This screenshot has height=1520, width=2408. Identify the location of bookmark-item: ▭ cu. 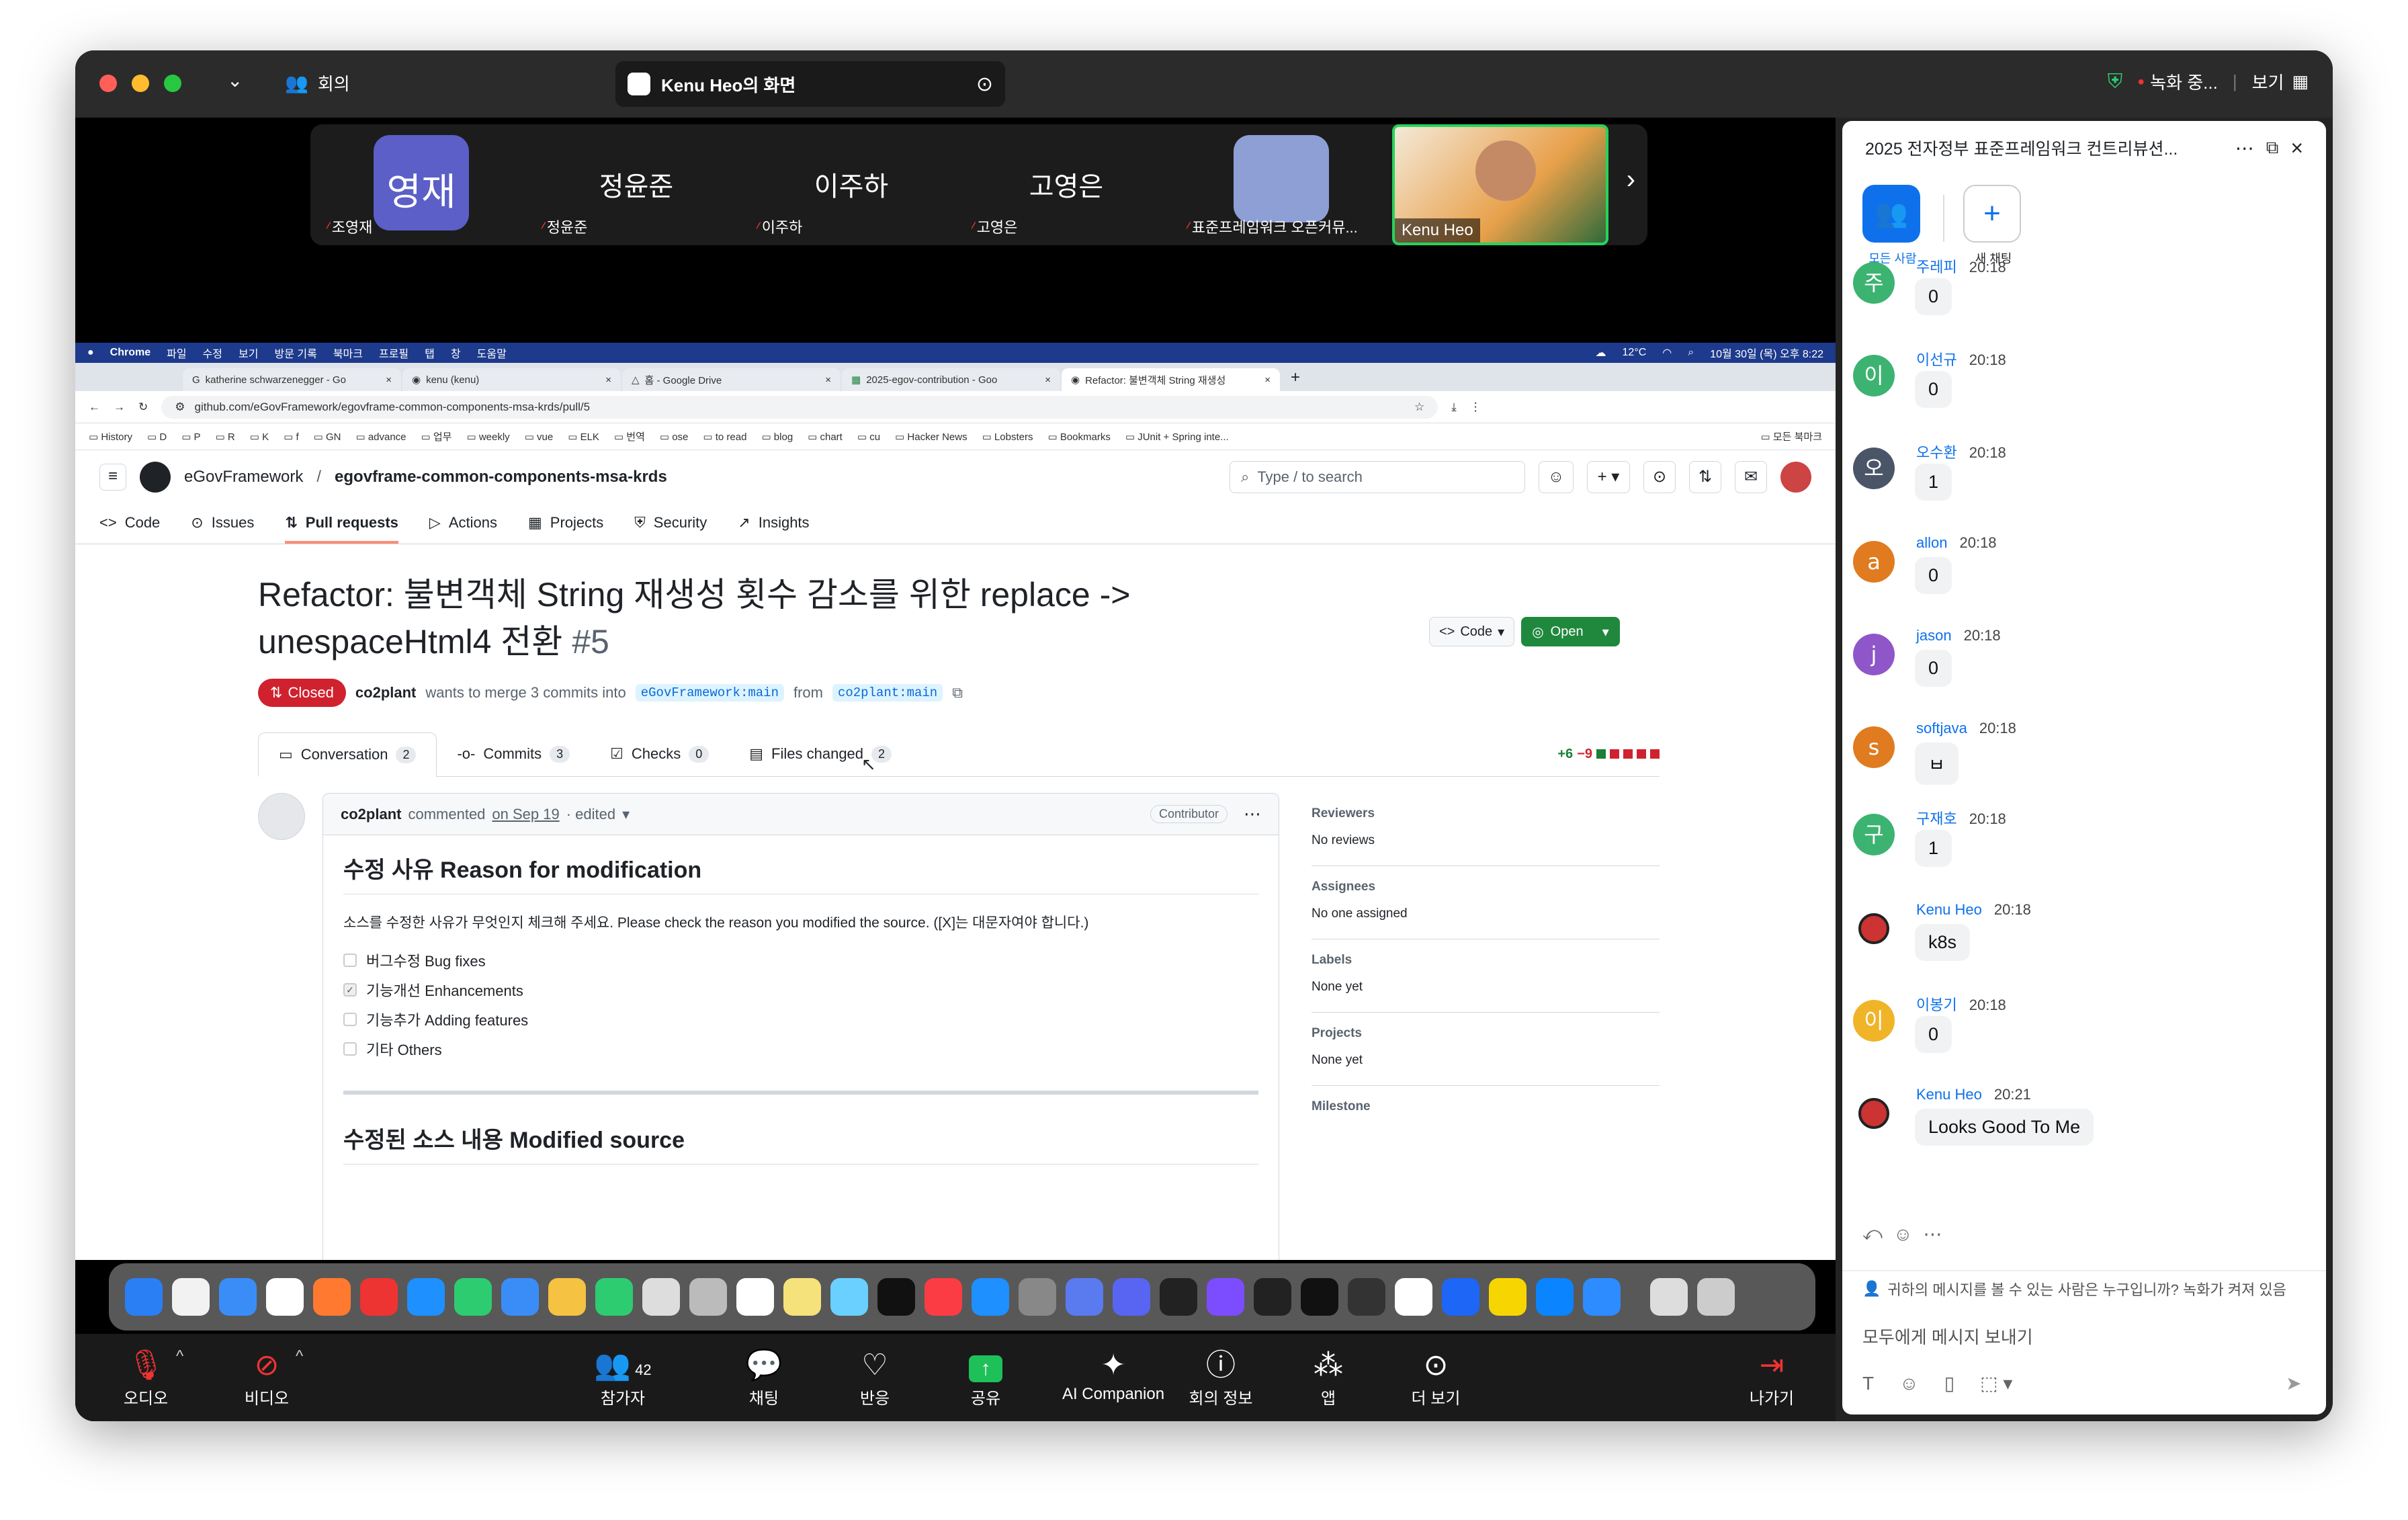
(868, 437).